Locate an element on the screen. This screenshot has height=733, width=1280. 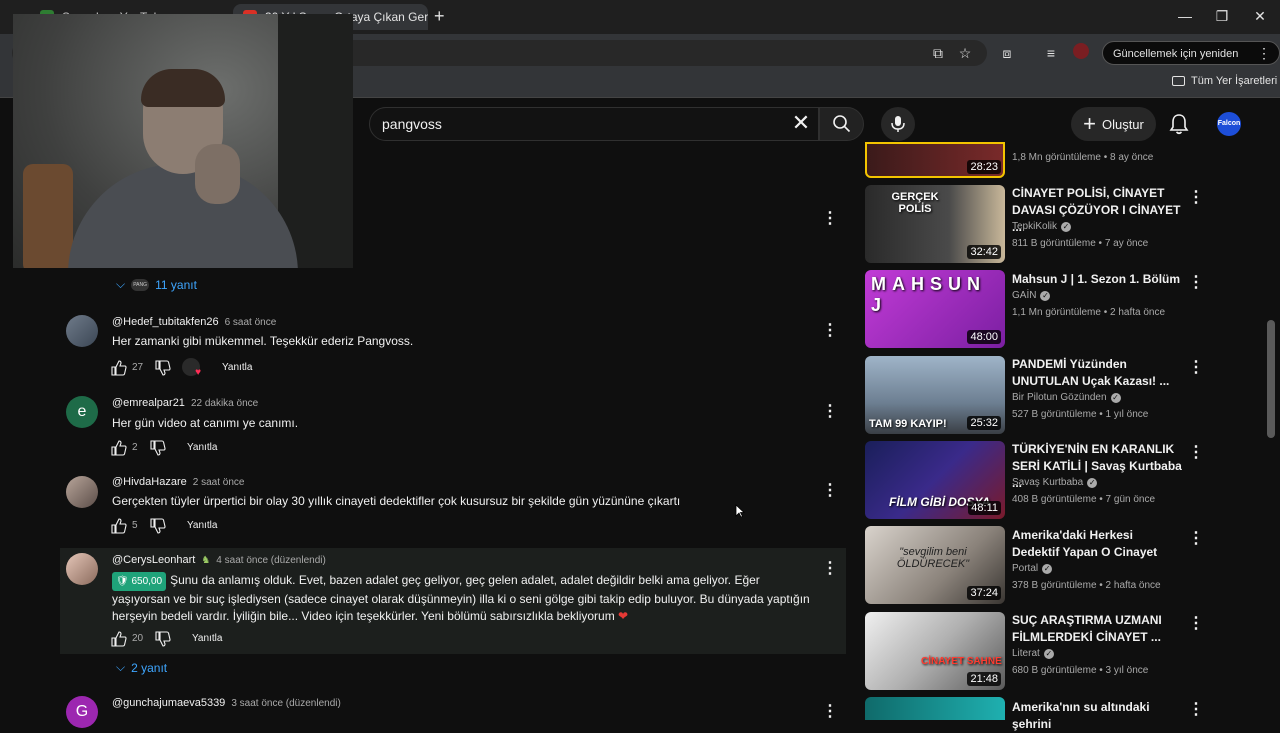
comment-author: @emrealpar21 is located at coordinates (148, 403).